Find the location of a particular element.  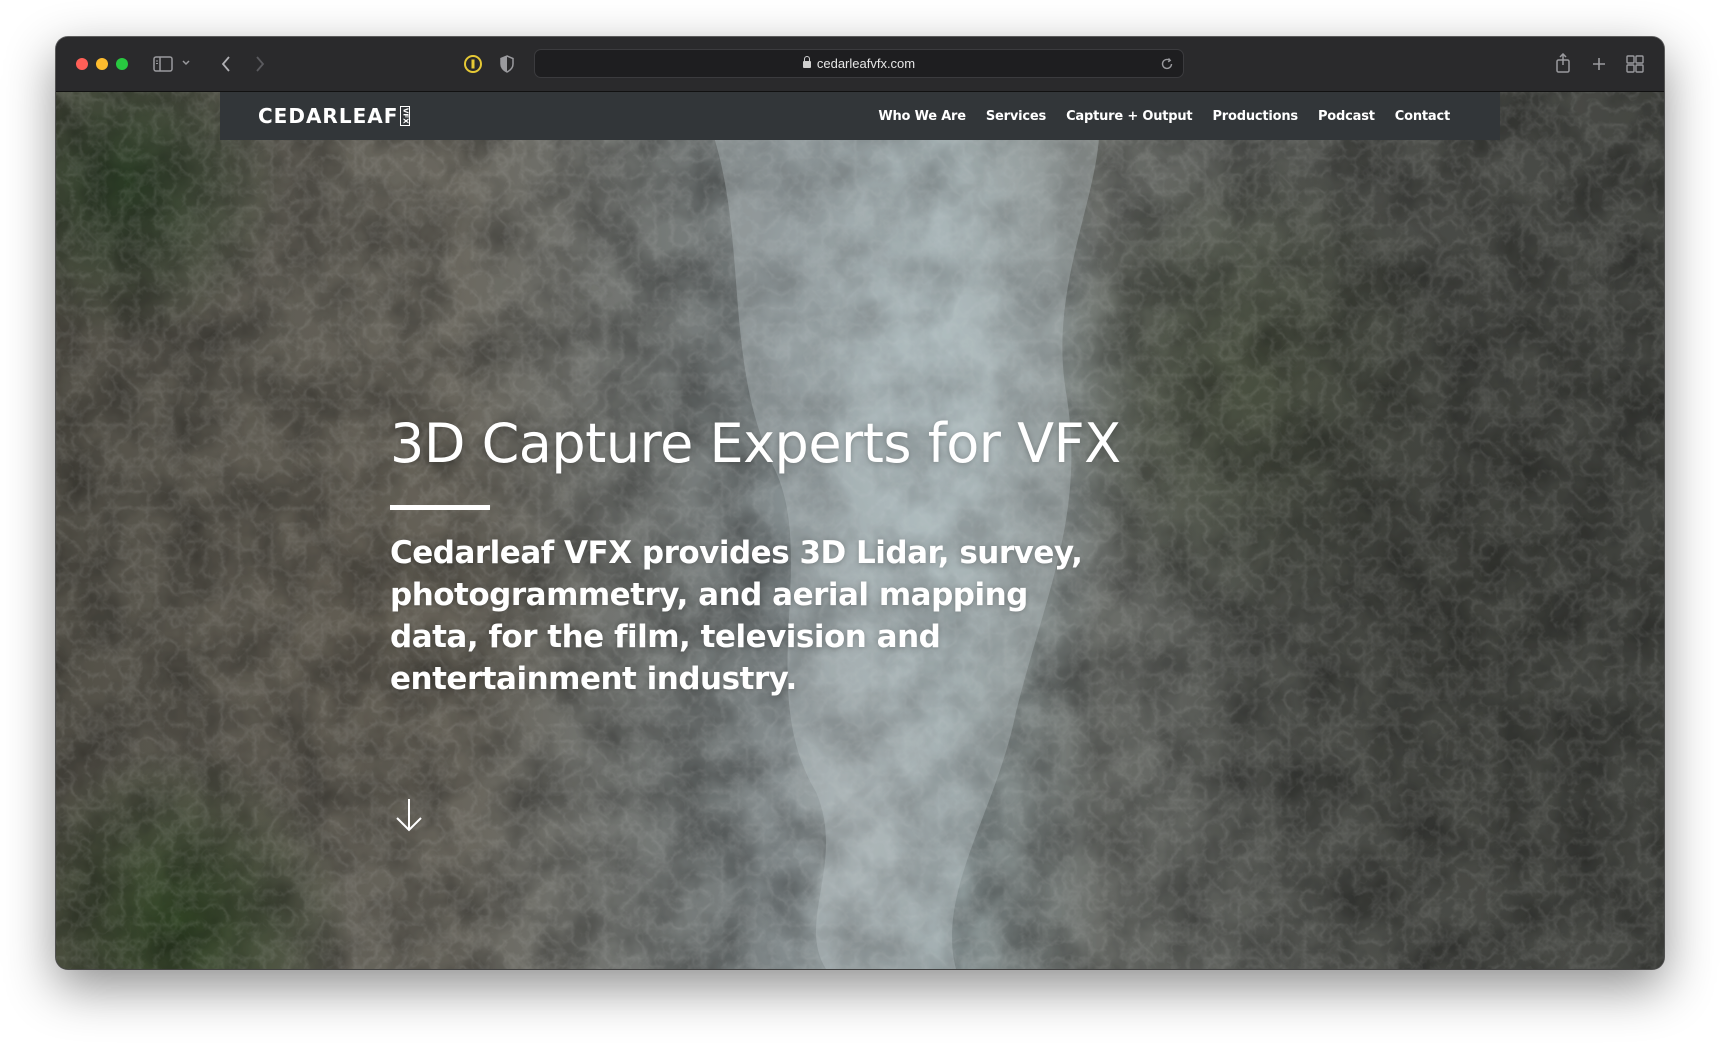

logo-text: CEDARLEAF is located at coordinates (328, 116).